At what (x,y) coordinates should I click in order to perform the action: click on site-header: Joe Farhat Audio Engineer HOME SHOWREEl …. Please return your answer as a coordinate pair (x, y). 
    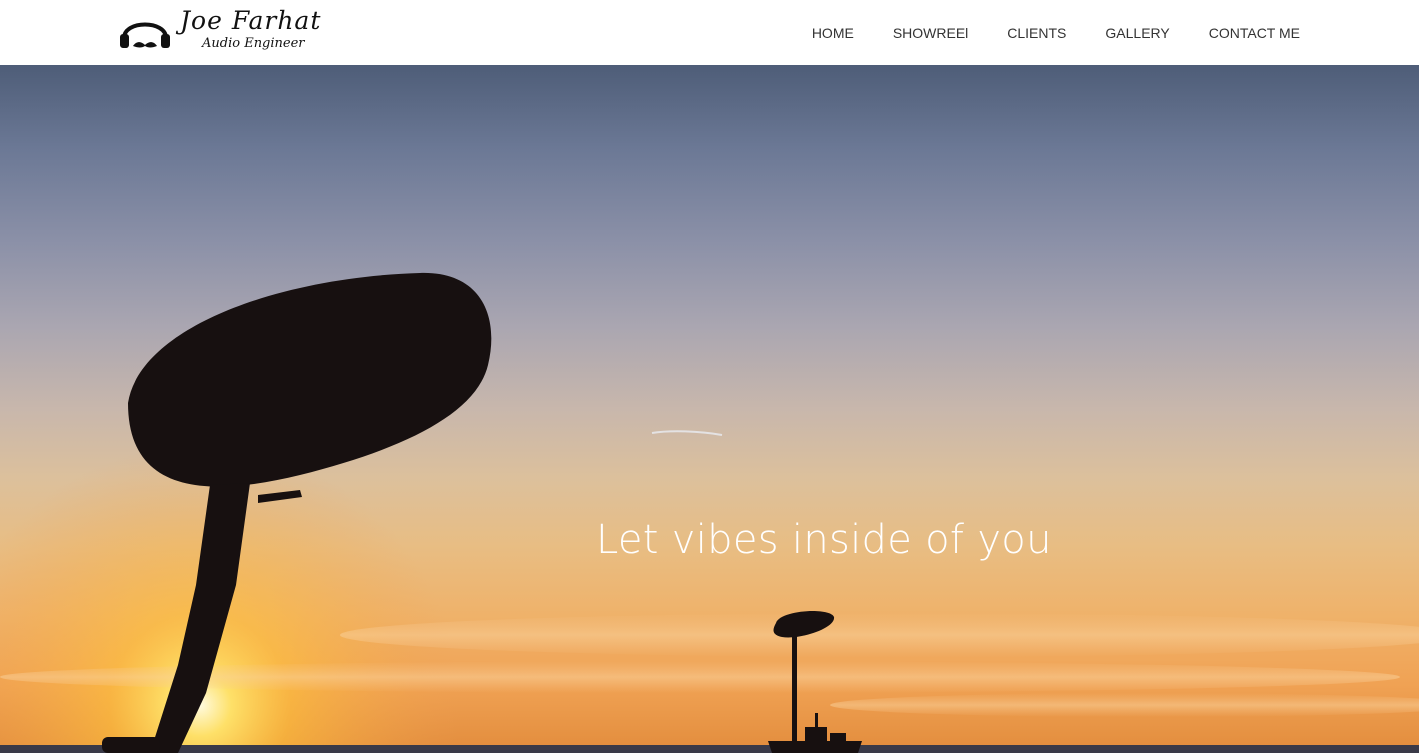
    Looking at the image, I should click on (709, 32).